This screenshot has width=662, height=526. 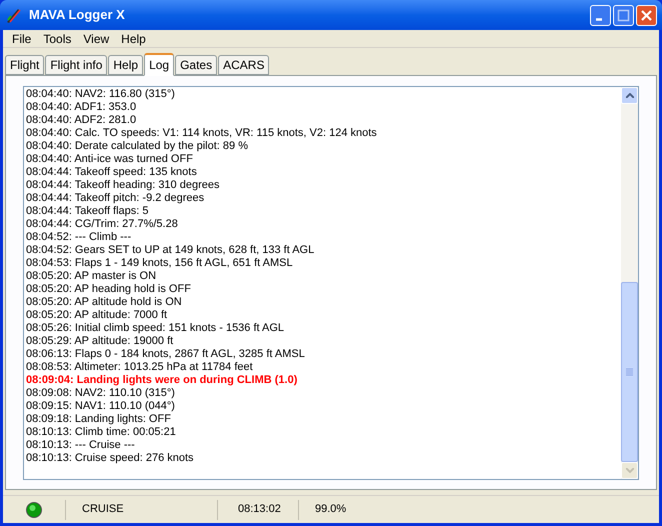 What do you see at coordinates (244, 65) in the screenshot?
I see `tab: ACARS` at bounding box center [244, 65].